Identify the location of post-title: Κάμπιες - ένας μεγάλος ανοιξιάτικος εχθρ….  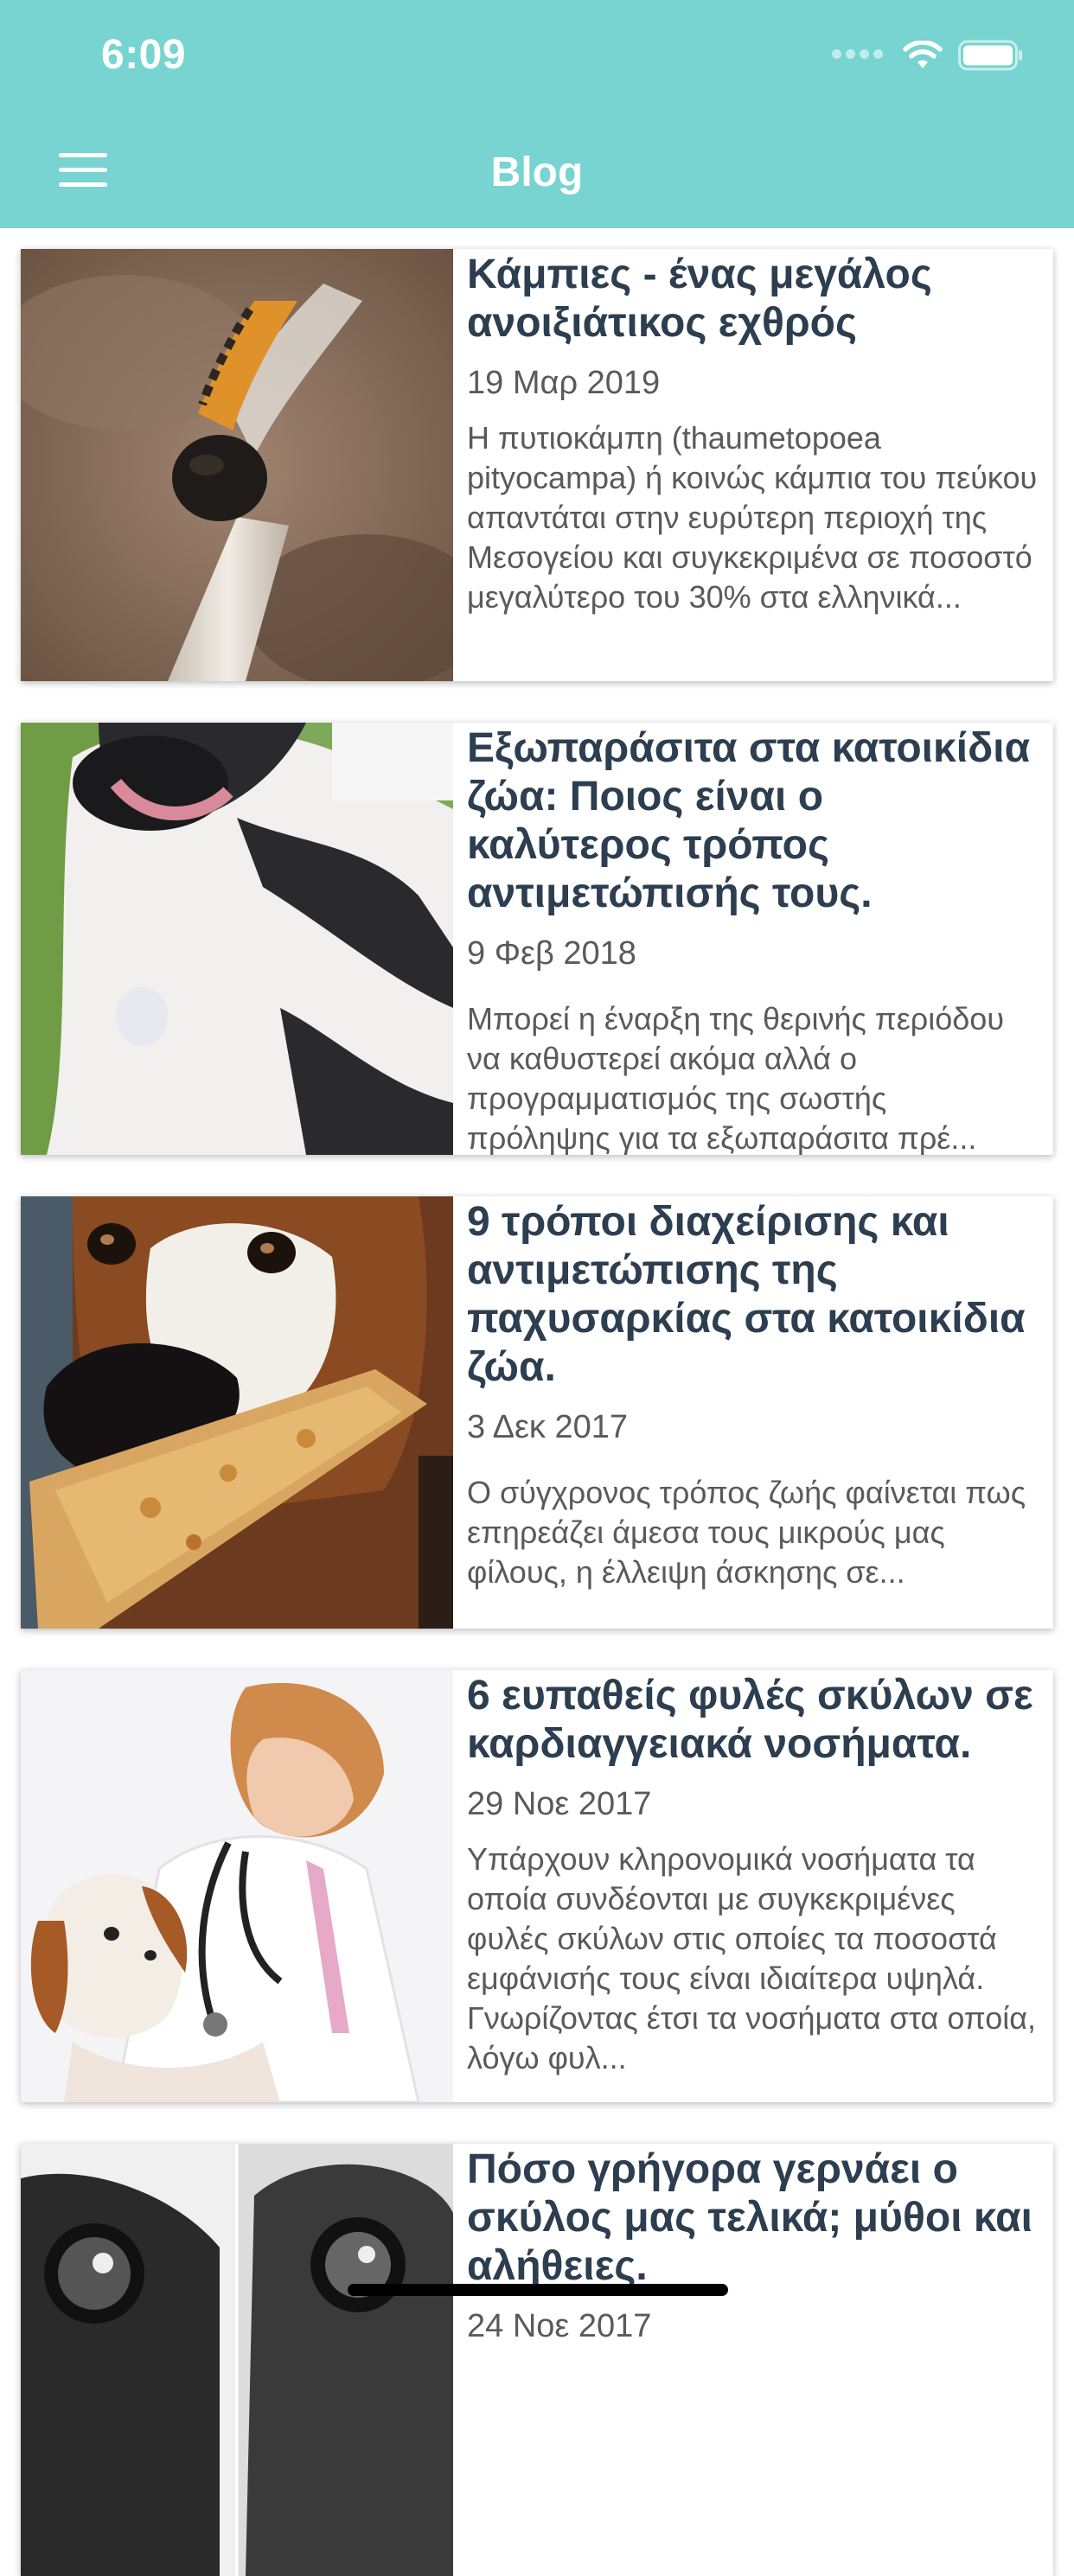
(752, 298).